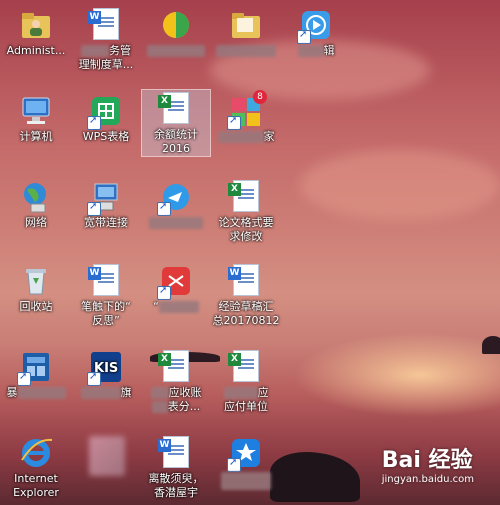 The height and width of the screenshot is (505, 500). I want to click on icon-label: WPS表格, so click(106, 136).